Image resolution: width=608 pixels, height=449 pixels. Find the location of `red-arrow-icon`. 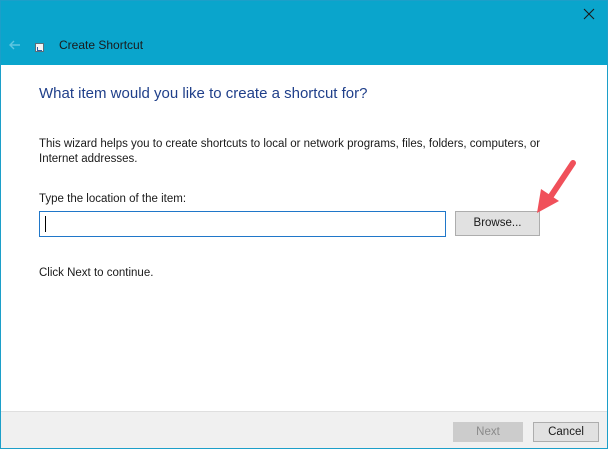

red-arrow-icon is located at coordinates (556, 186).